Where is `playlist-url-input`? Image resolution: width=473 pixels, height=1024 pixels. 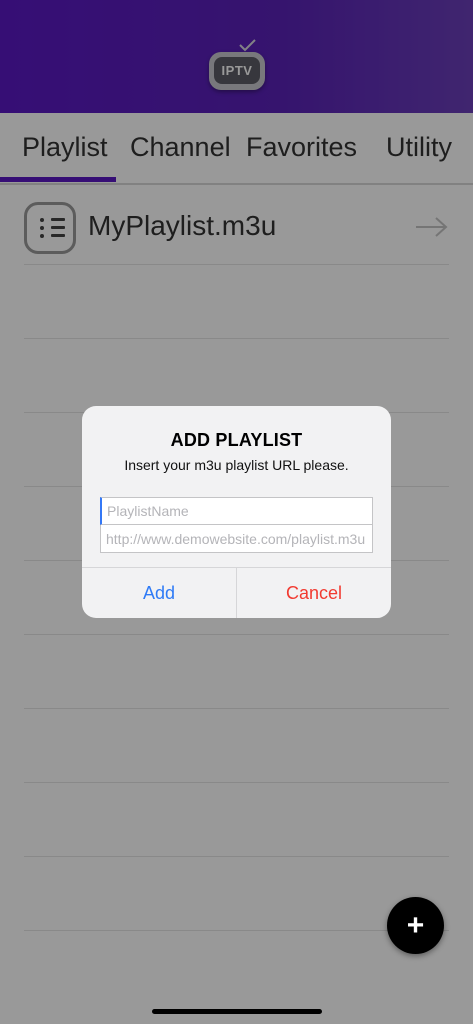 playlist-url-input is located at coordinates (236, 539).